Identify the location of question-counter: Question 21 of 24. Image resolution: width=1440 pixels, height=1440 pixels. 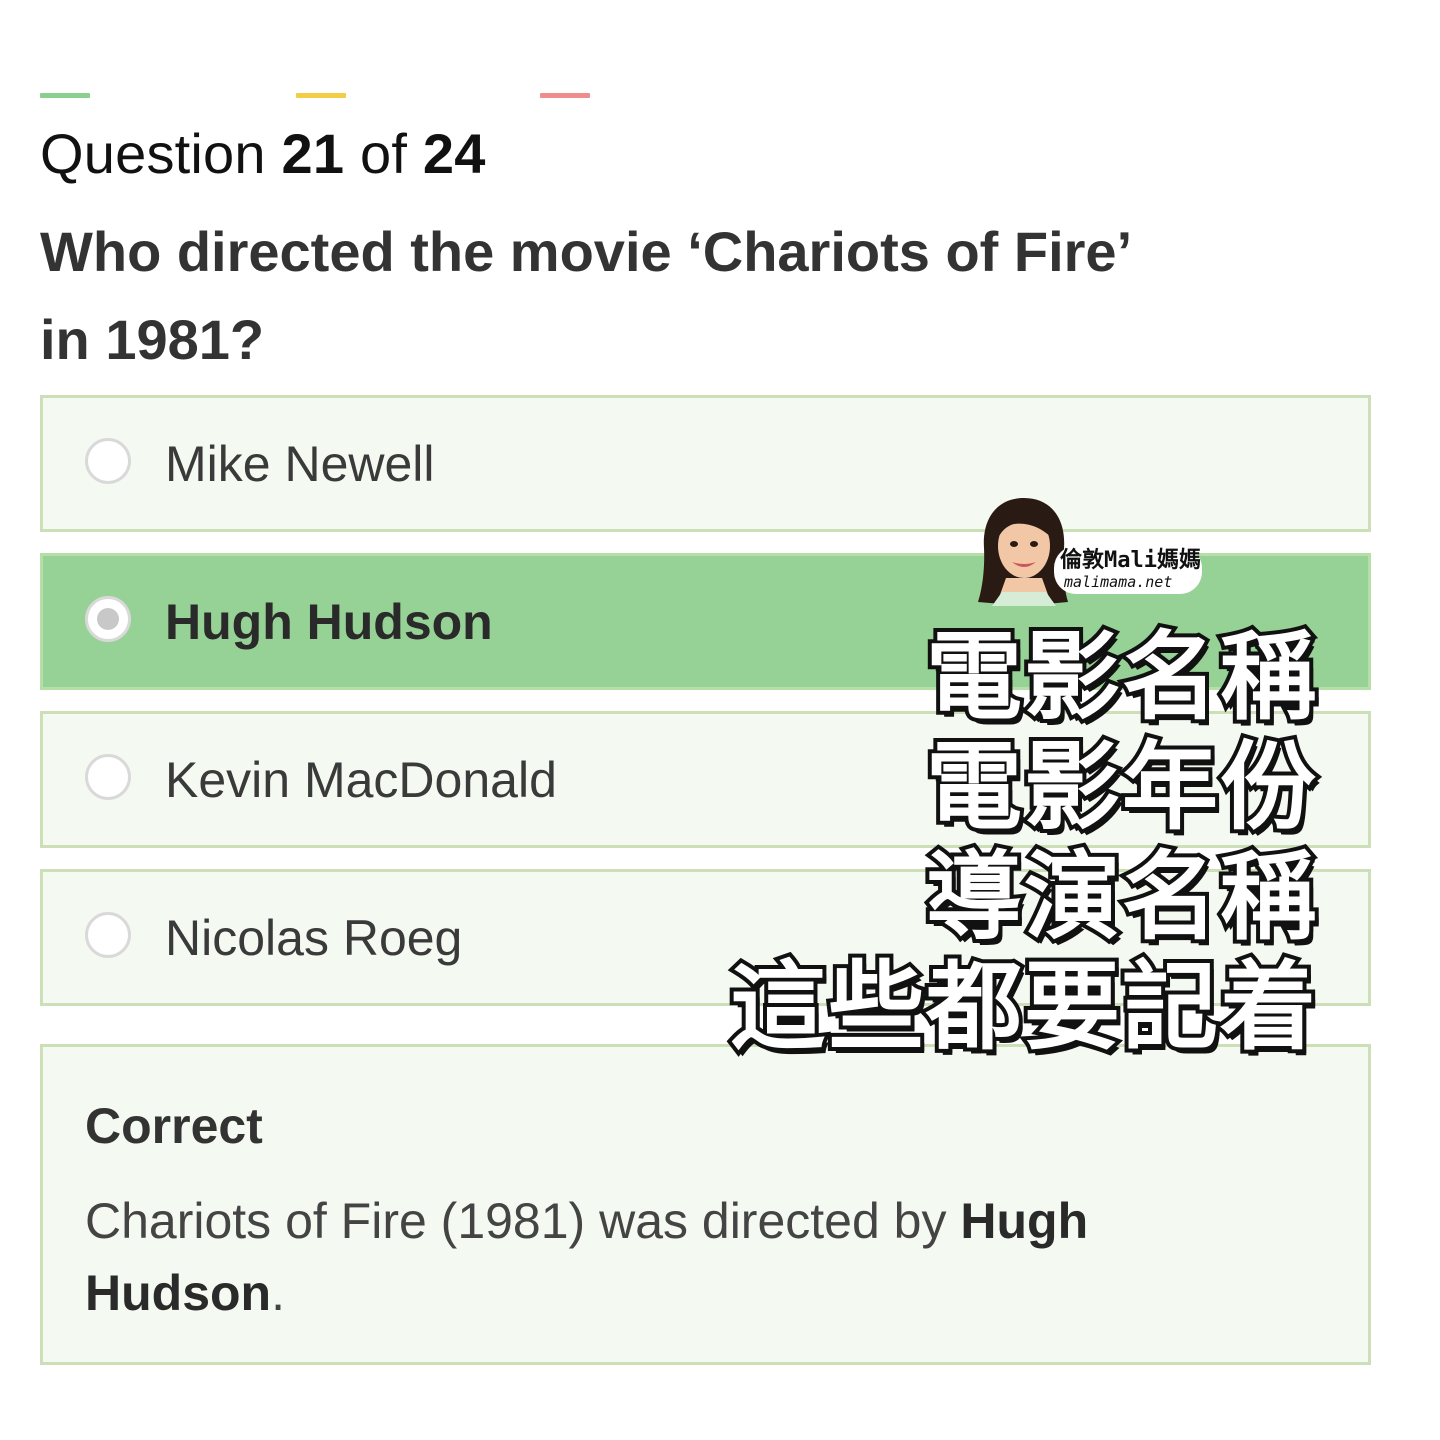
(263, 154).